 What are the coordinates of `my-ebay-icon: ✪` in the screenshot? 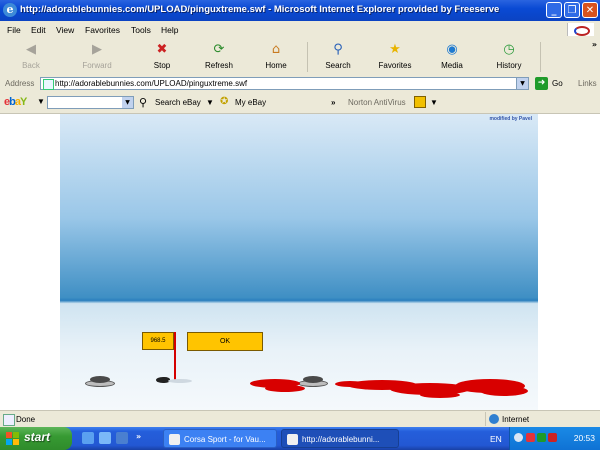 It's located at (224, 101).